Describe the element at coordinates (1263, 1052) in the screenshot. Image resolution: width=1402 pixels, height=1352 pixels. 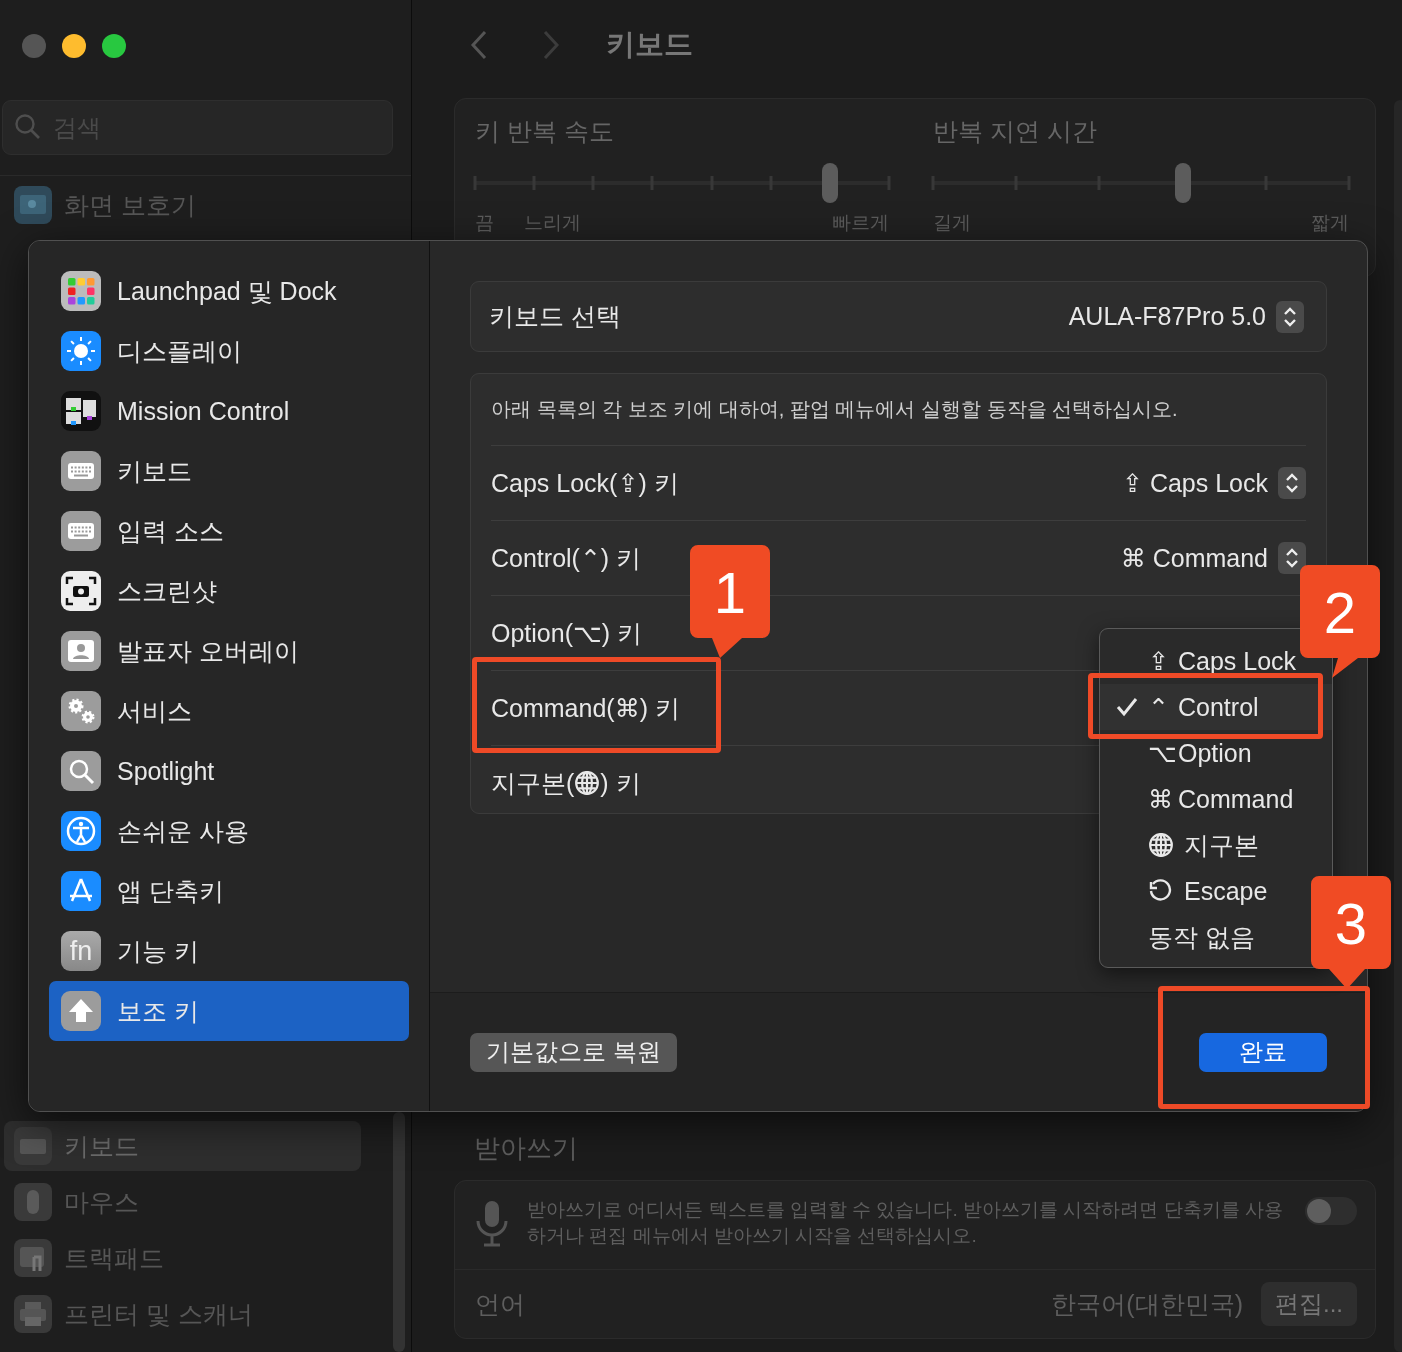
I see `done-button: 완료` at that location.